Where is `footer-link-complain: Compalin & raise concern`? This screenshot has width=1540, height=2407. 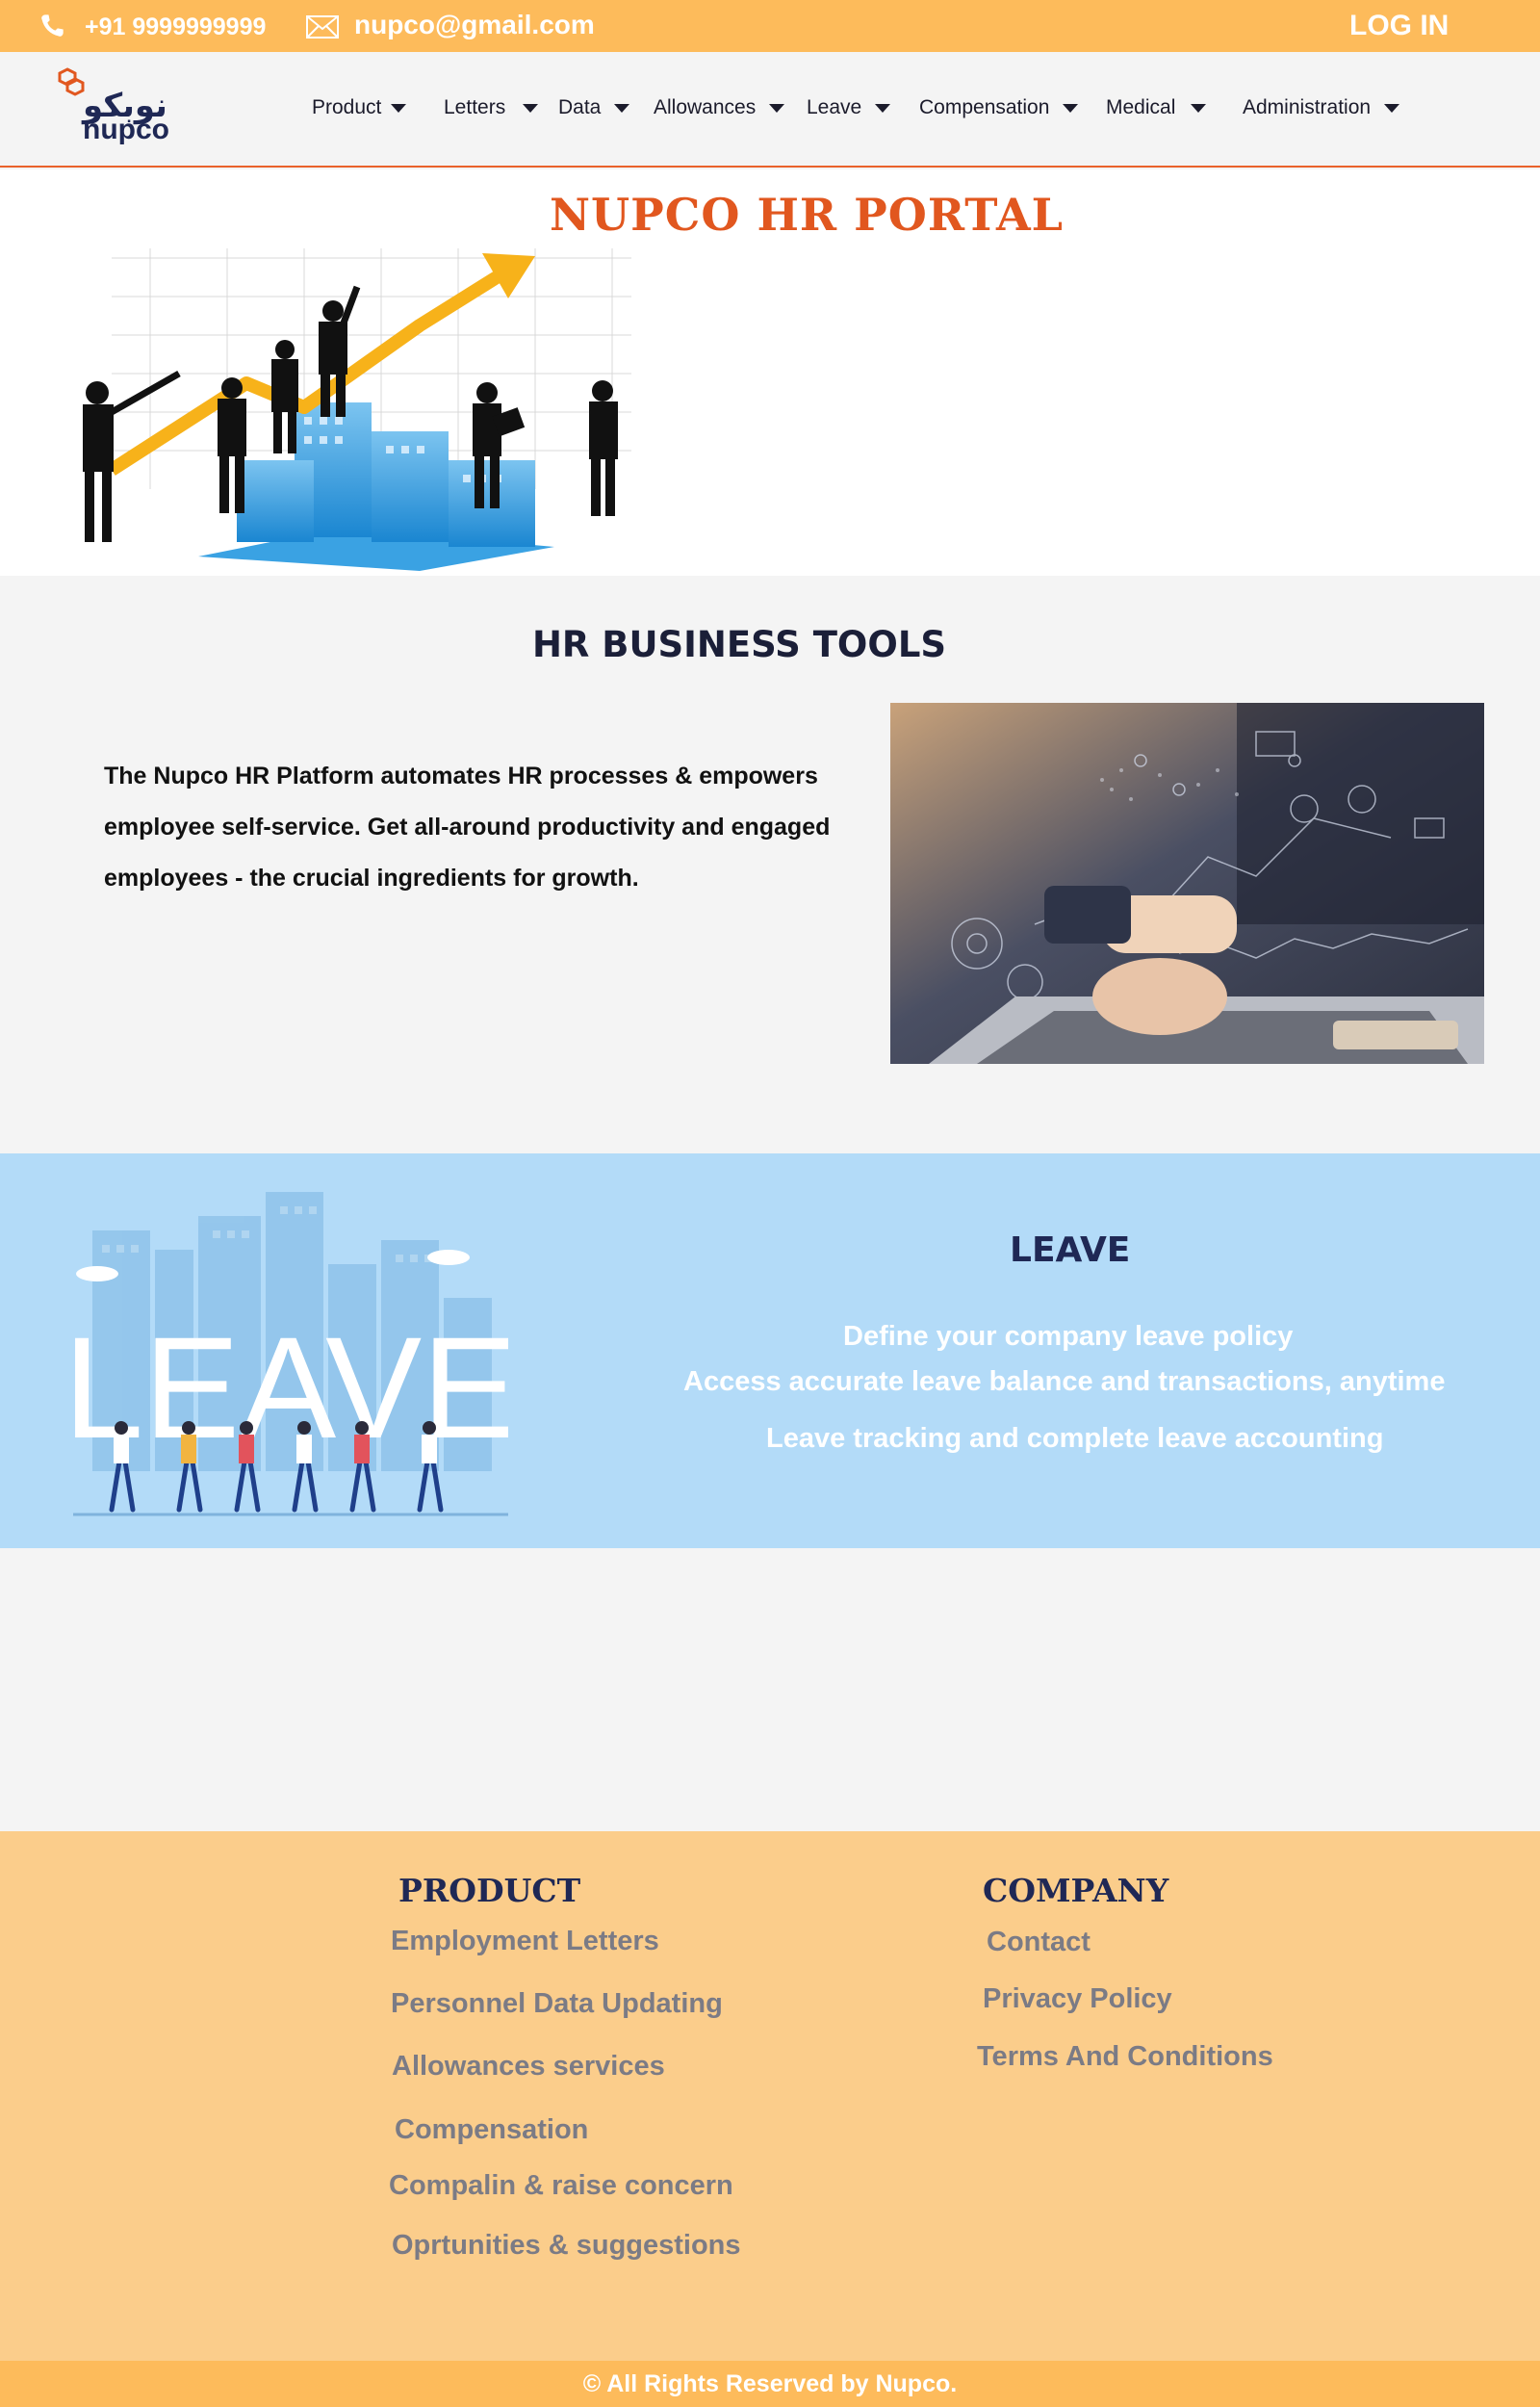
footer-link-complain: Compalin & raise concern is located at coordinates (561, 2186).